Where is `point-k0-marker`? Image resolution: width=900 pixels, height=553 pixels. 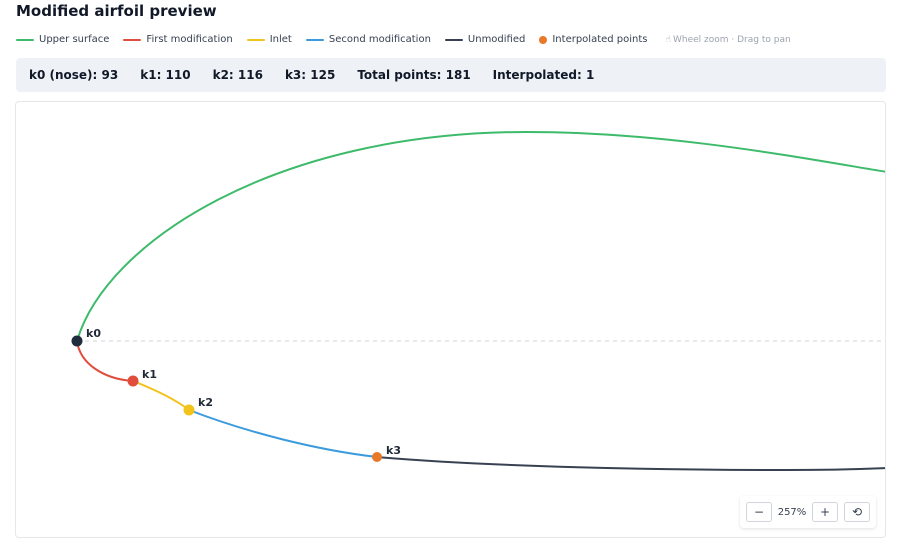 point-k0-marker is located at coordinates (77, 341).